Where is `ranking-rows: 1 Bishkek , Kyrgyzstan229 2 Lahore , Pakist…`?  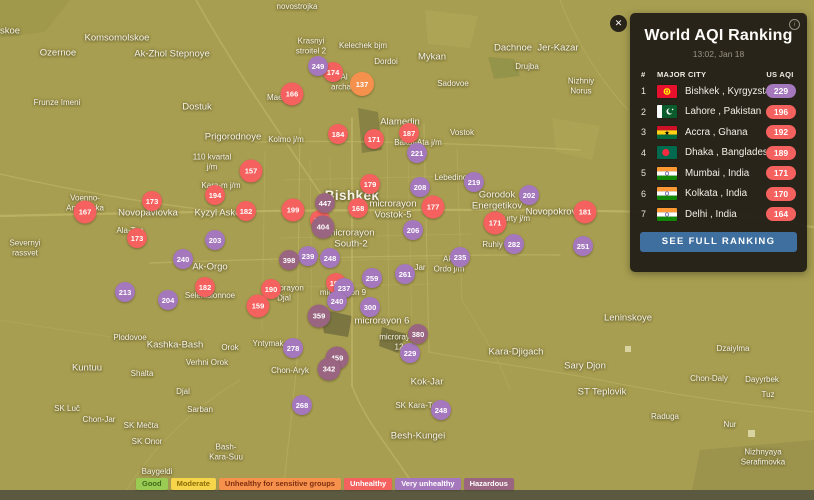 ranking-rows: 1 Bishkek , Kyrgyzstan229 2 Lahore , Pakist… is located at coordinates (718, 153).